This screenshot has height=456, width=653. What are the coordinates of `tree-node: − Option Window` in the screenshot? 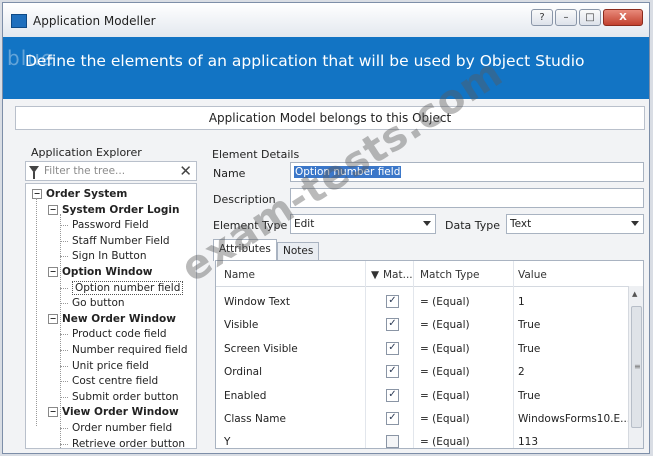 It's located at (100, 272).